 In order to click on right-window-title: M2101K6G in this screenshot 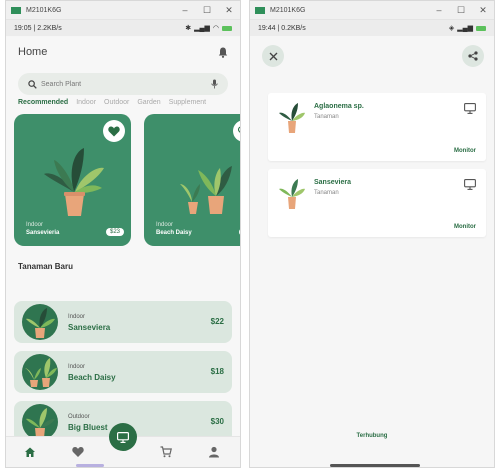, I will do `click(288, 10)`.